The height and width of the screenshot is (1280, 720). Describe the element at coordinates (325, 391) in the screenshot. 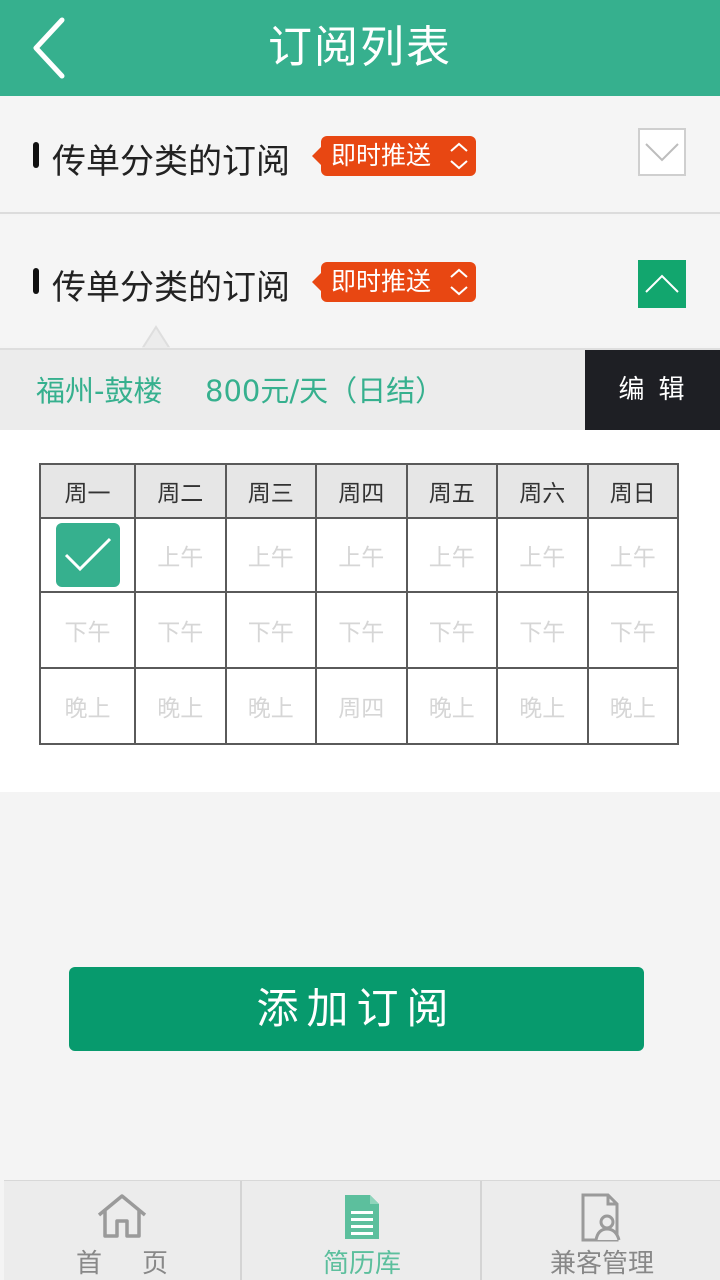

I see `pay-text: 800元/天（日结）` at that location.